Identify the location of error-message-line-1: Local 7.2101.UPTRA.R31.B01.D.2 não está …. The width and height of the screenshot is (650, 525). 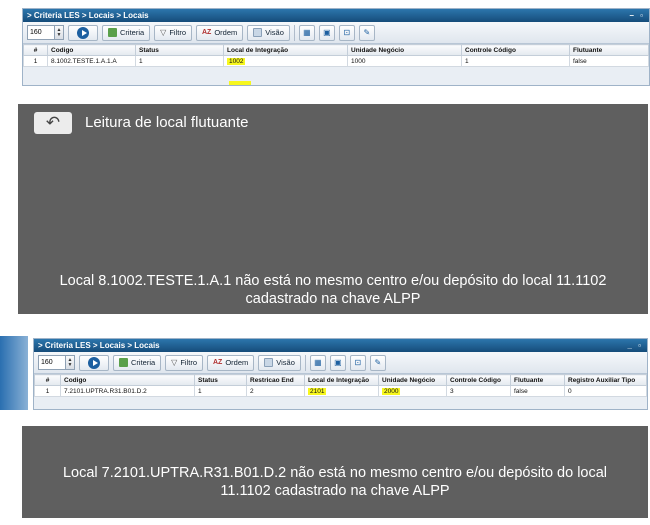
(335, 473).